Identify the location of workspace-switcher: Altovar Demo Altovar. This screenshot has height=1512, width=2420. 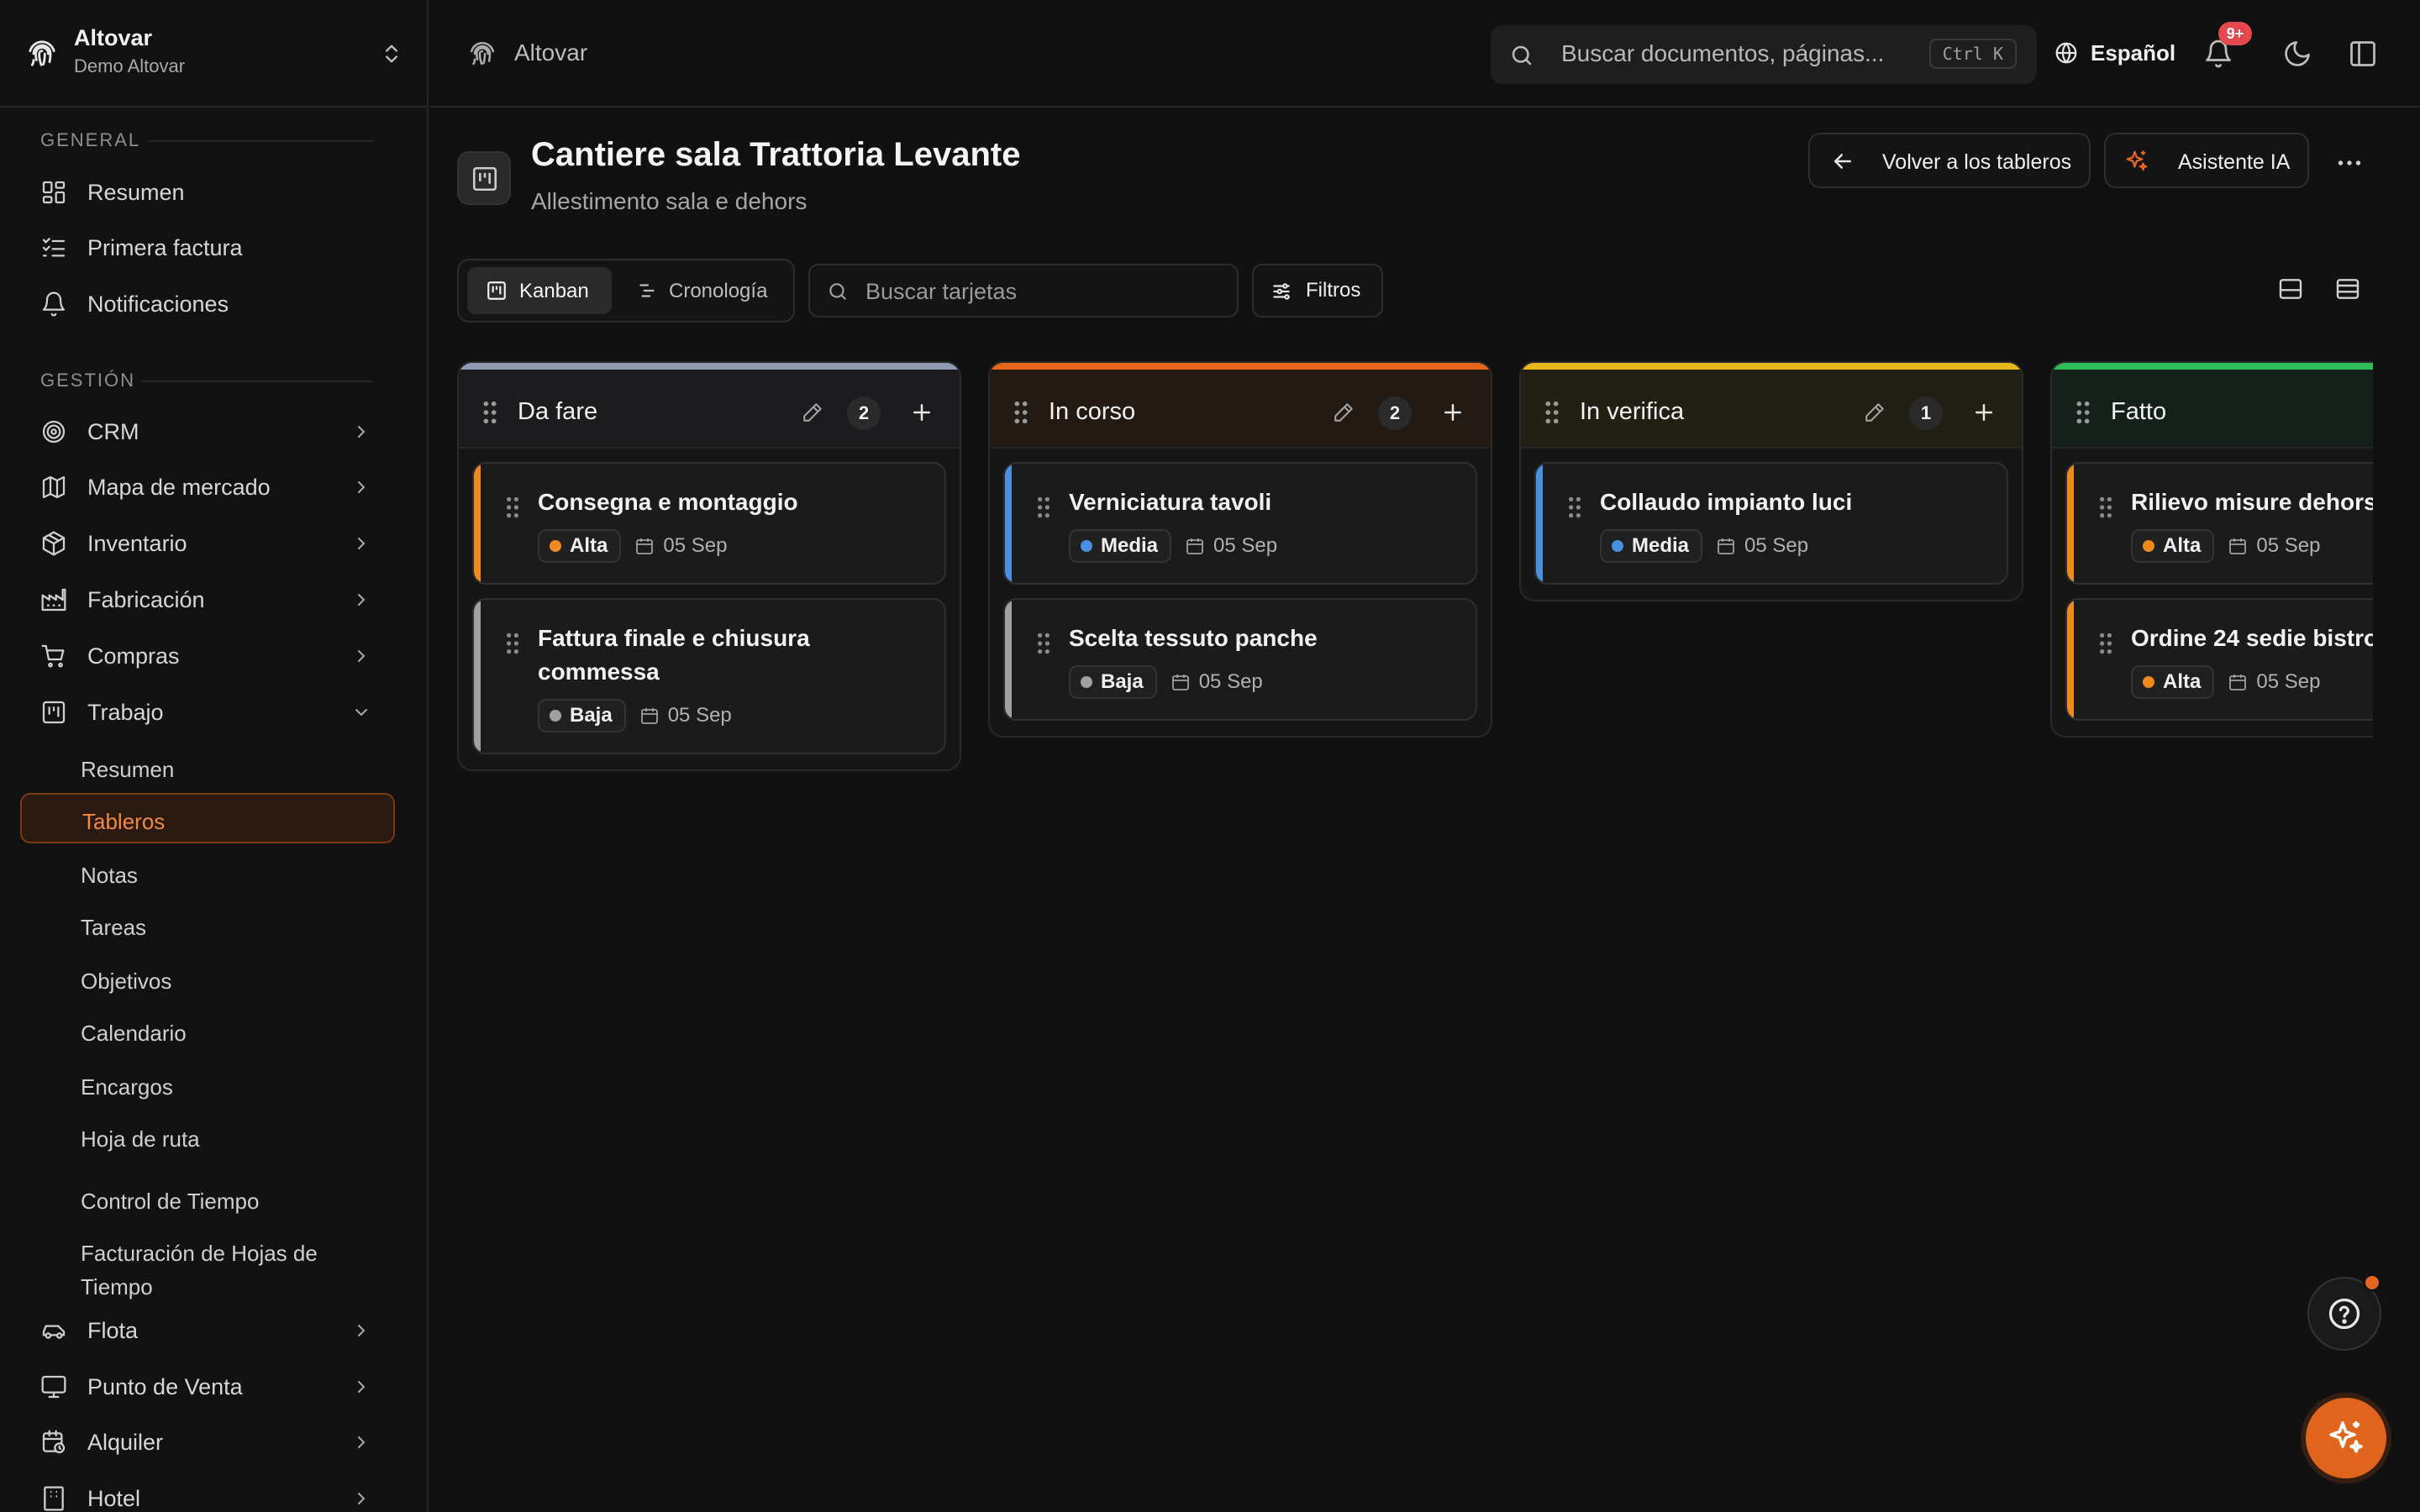
(214, 54).